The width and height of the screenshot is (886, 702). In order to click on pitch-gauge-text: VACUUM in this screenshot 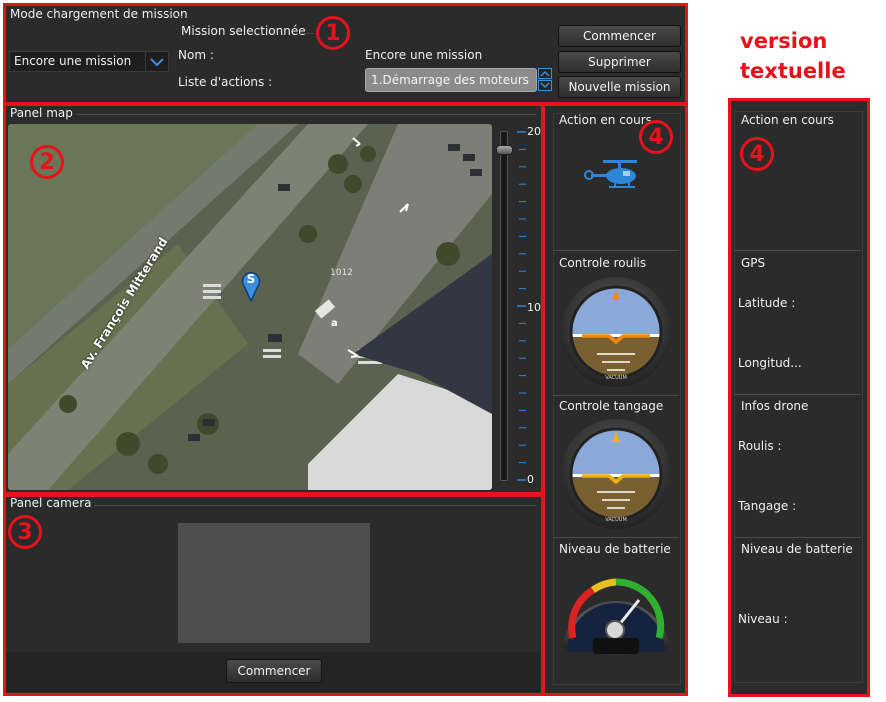, I will do `click(616, 520)`.